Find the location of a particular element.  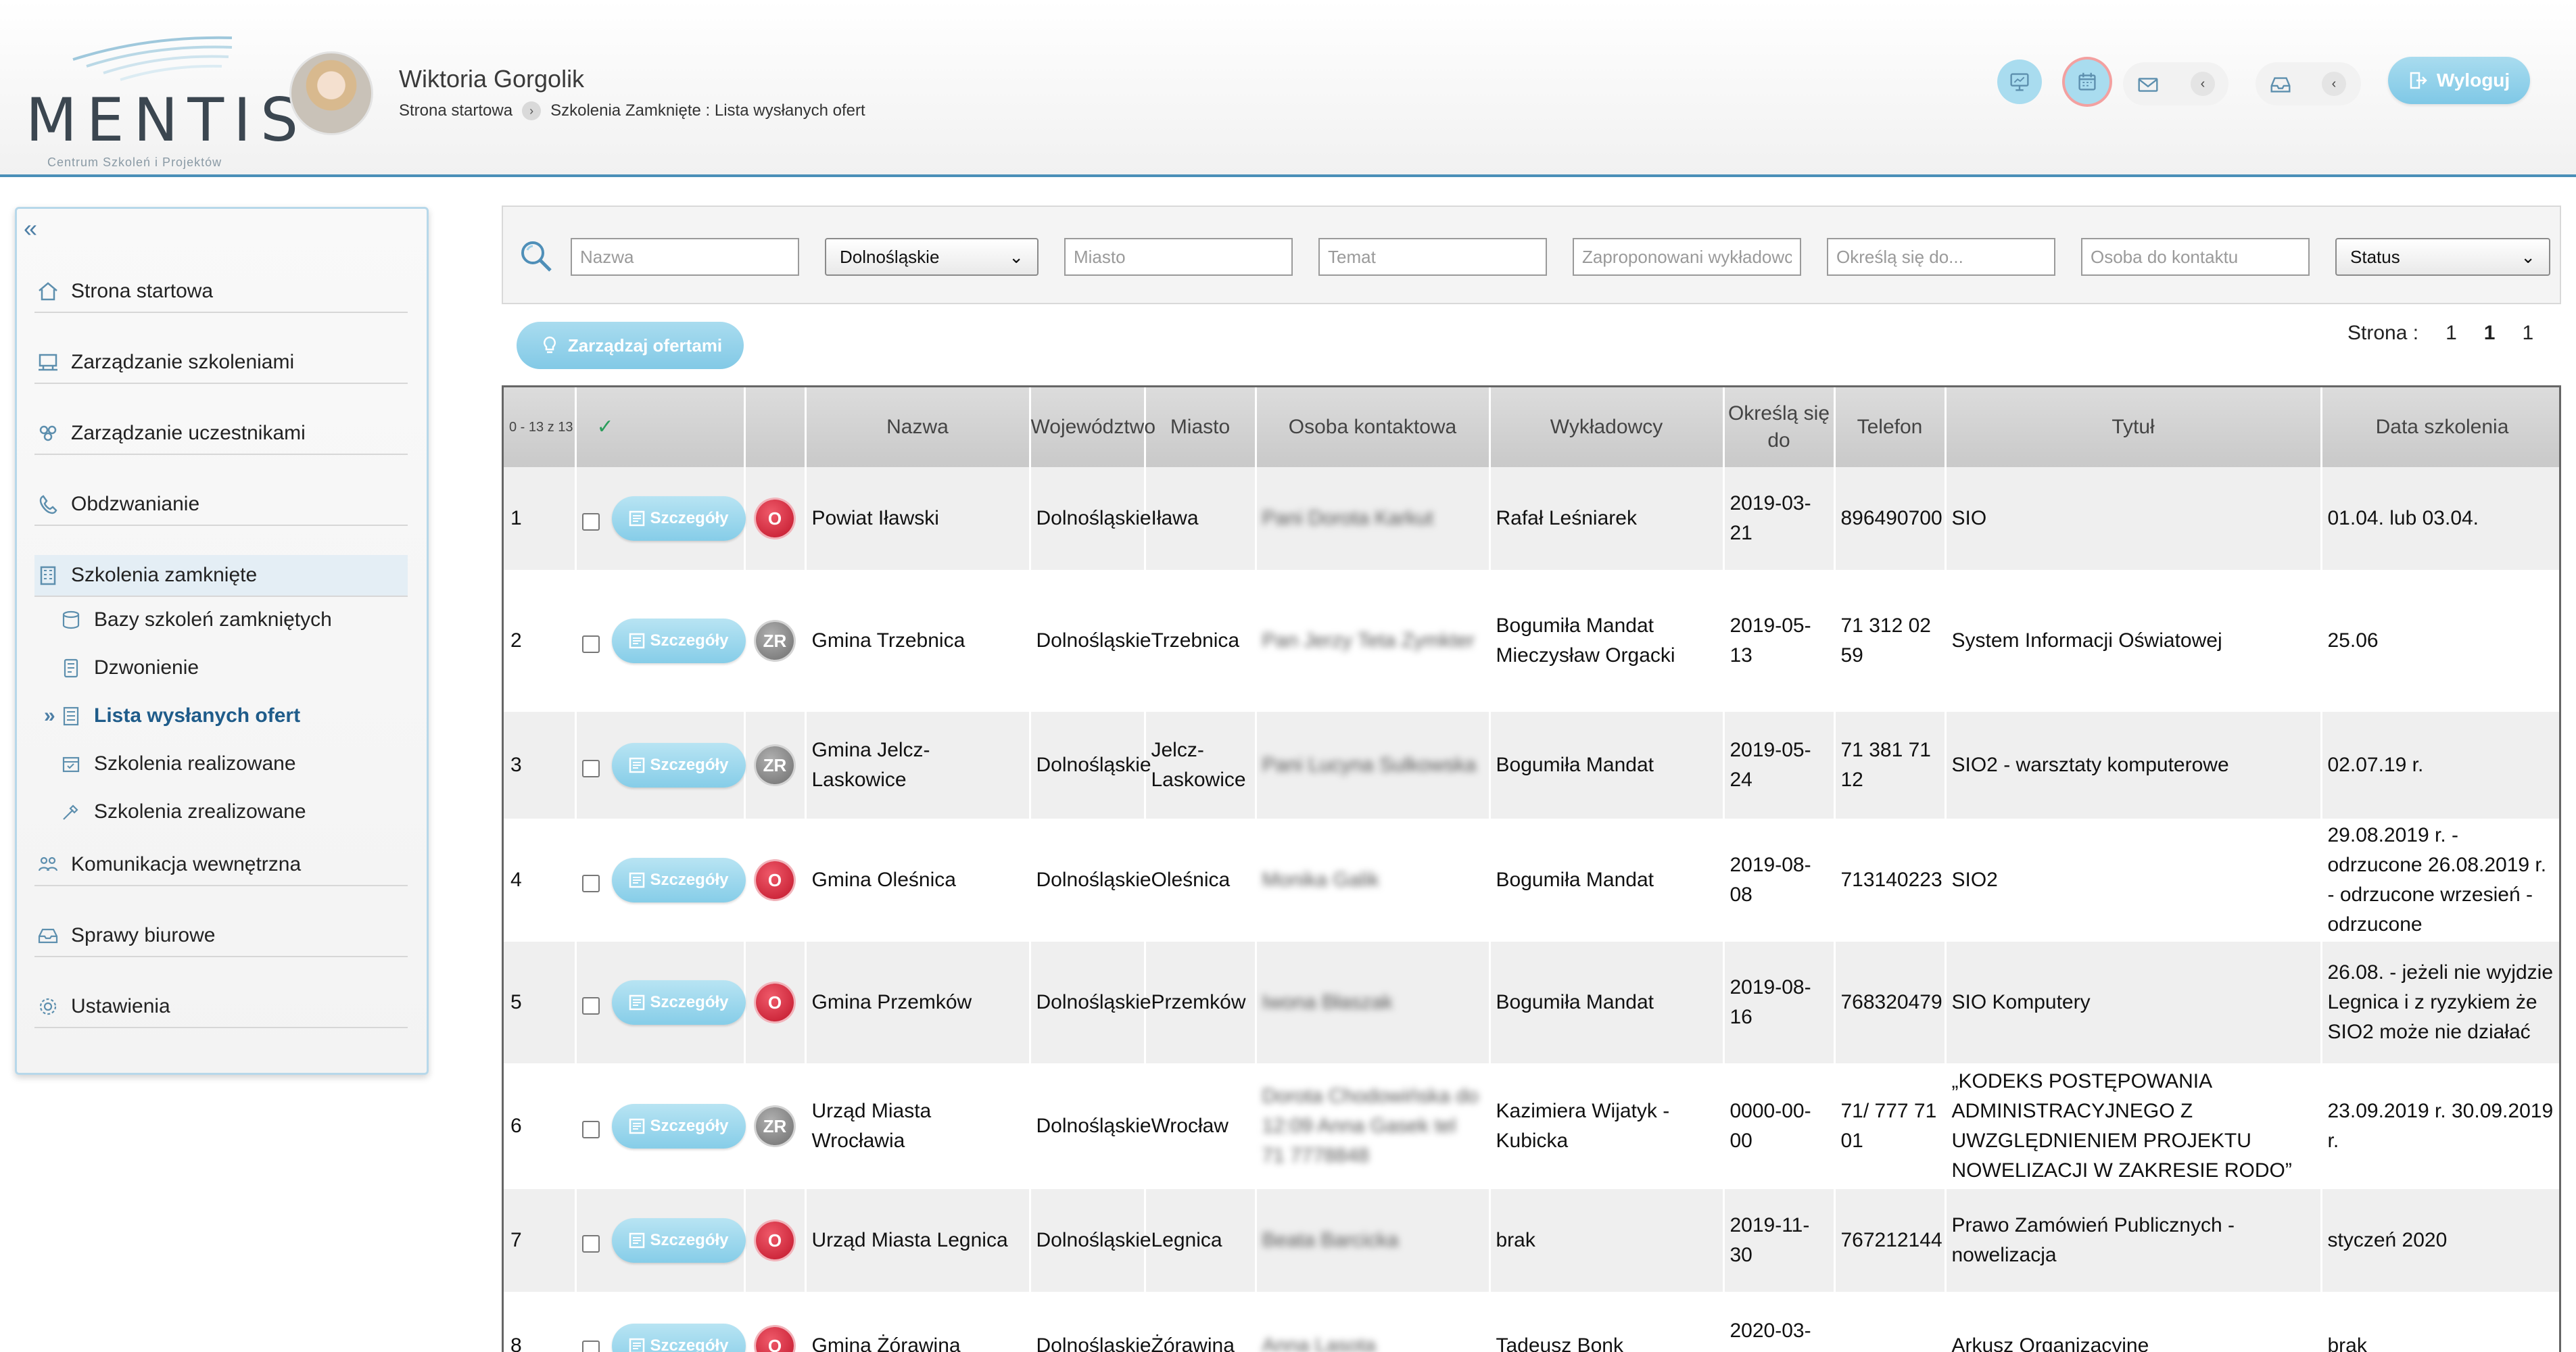

sidebar-item-obdzwanianie: Obdzwanianie is located at coordinates (221, 505).